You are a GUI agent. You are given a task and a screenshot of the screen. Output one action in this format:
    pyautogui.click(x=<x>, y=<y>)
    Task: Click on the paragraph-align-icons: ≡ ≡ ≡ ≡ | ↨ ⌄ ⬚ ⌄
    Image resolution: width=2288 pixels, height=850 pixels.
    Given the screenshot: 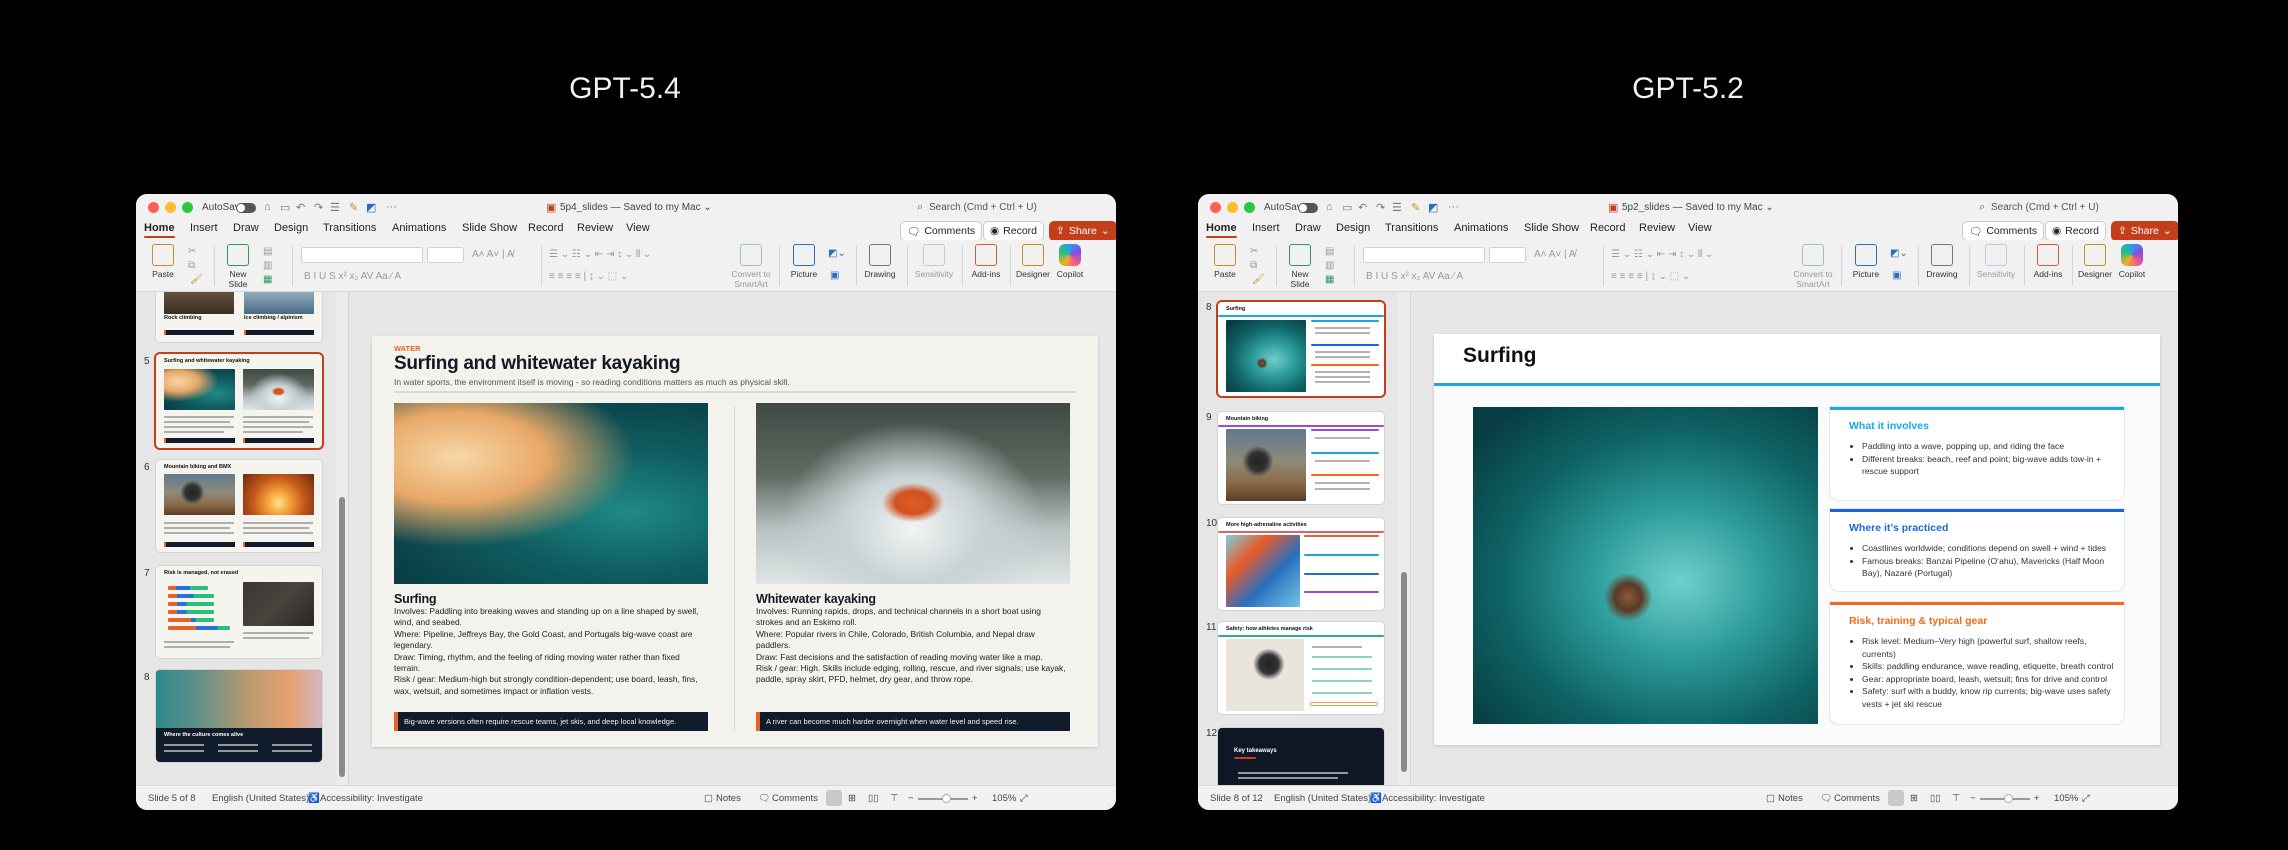 What is the action you would take?
    pyautogui.click(x=588, y=276)
    